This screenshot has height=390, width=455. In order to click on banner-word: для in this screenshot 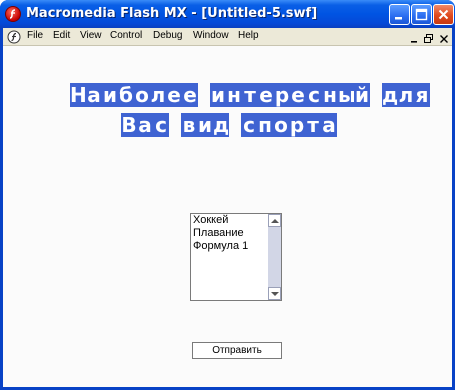, I will do `click(406, 95)`.